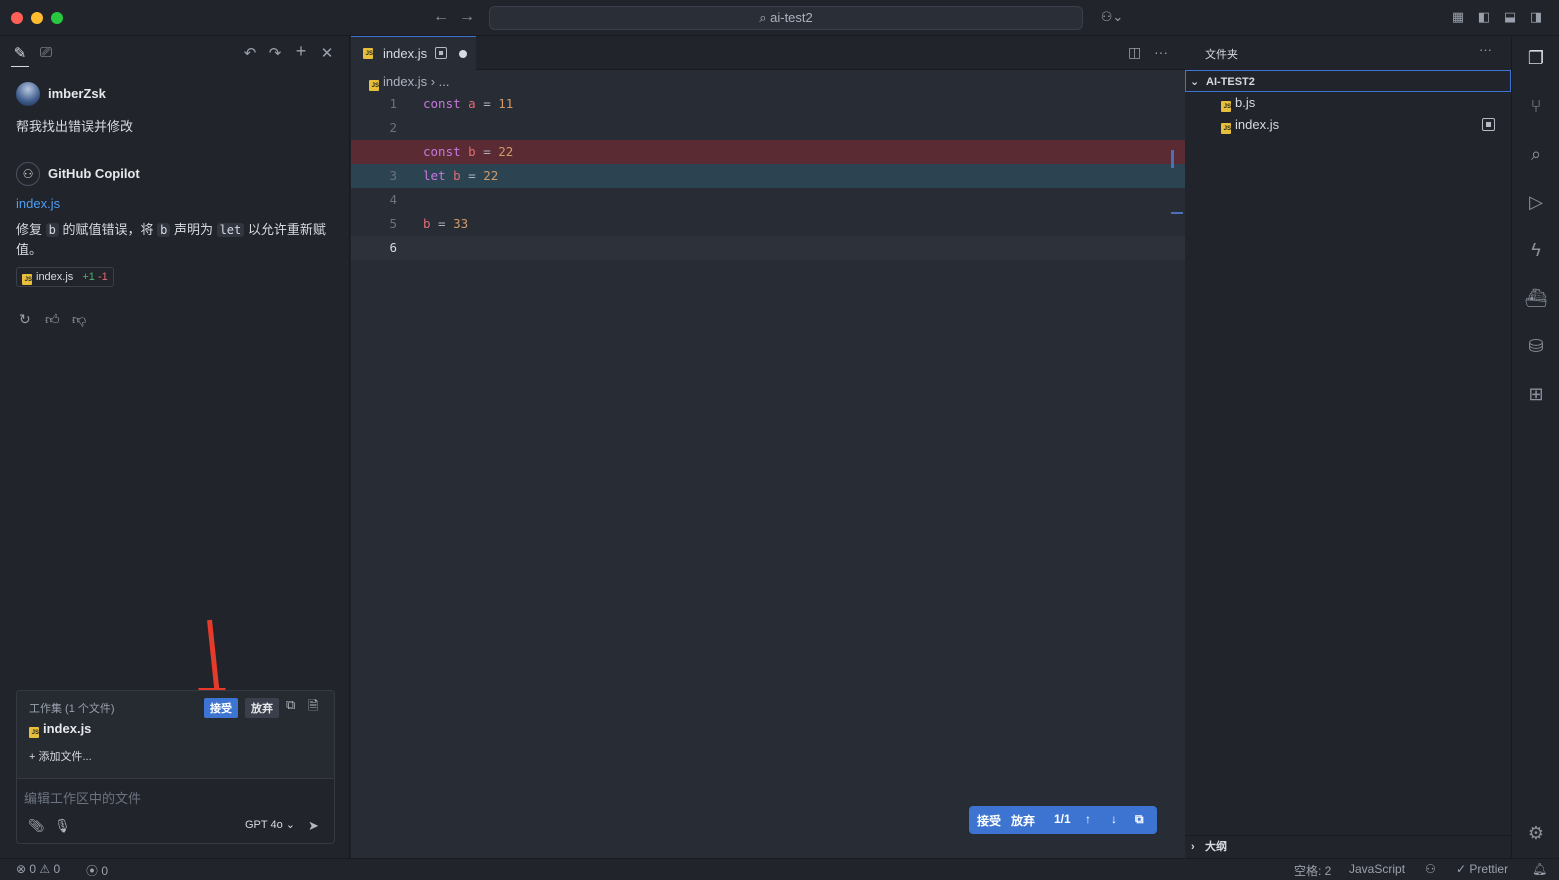  What do you see at coordinates (467, 17) in the screenshot?
I see `forward-arrow-icon: →` at bounding box center [467, 17].